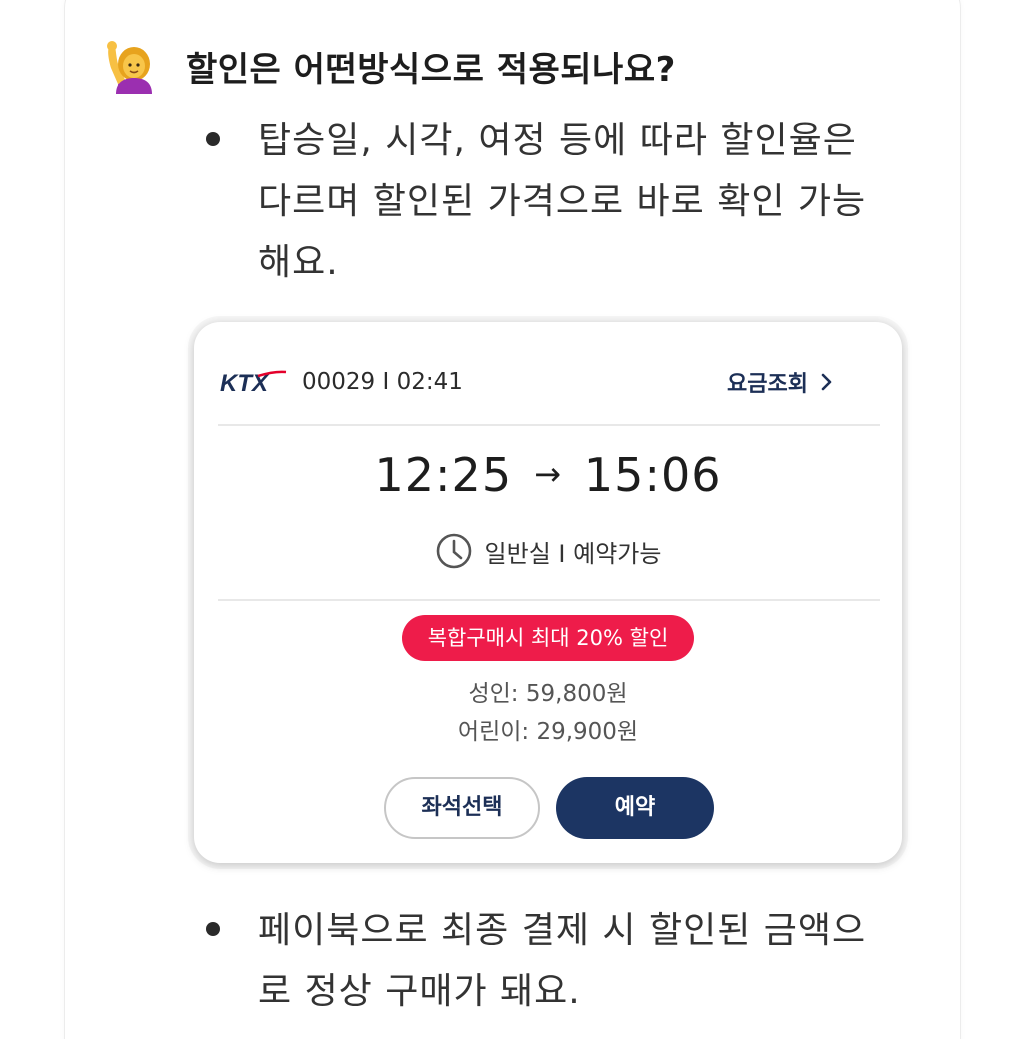 This screenshot has width=1024, height=1039. What do you see at coordinates (652, 475) in the screenshot?
I see `arrival-time: 15:06` at bounding box center [652, 475].